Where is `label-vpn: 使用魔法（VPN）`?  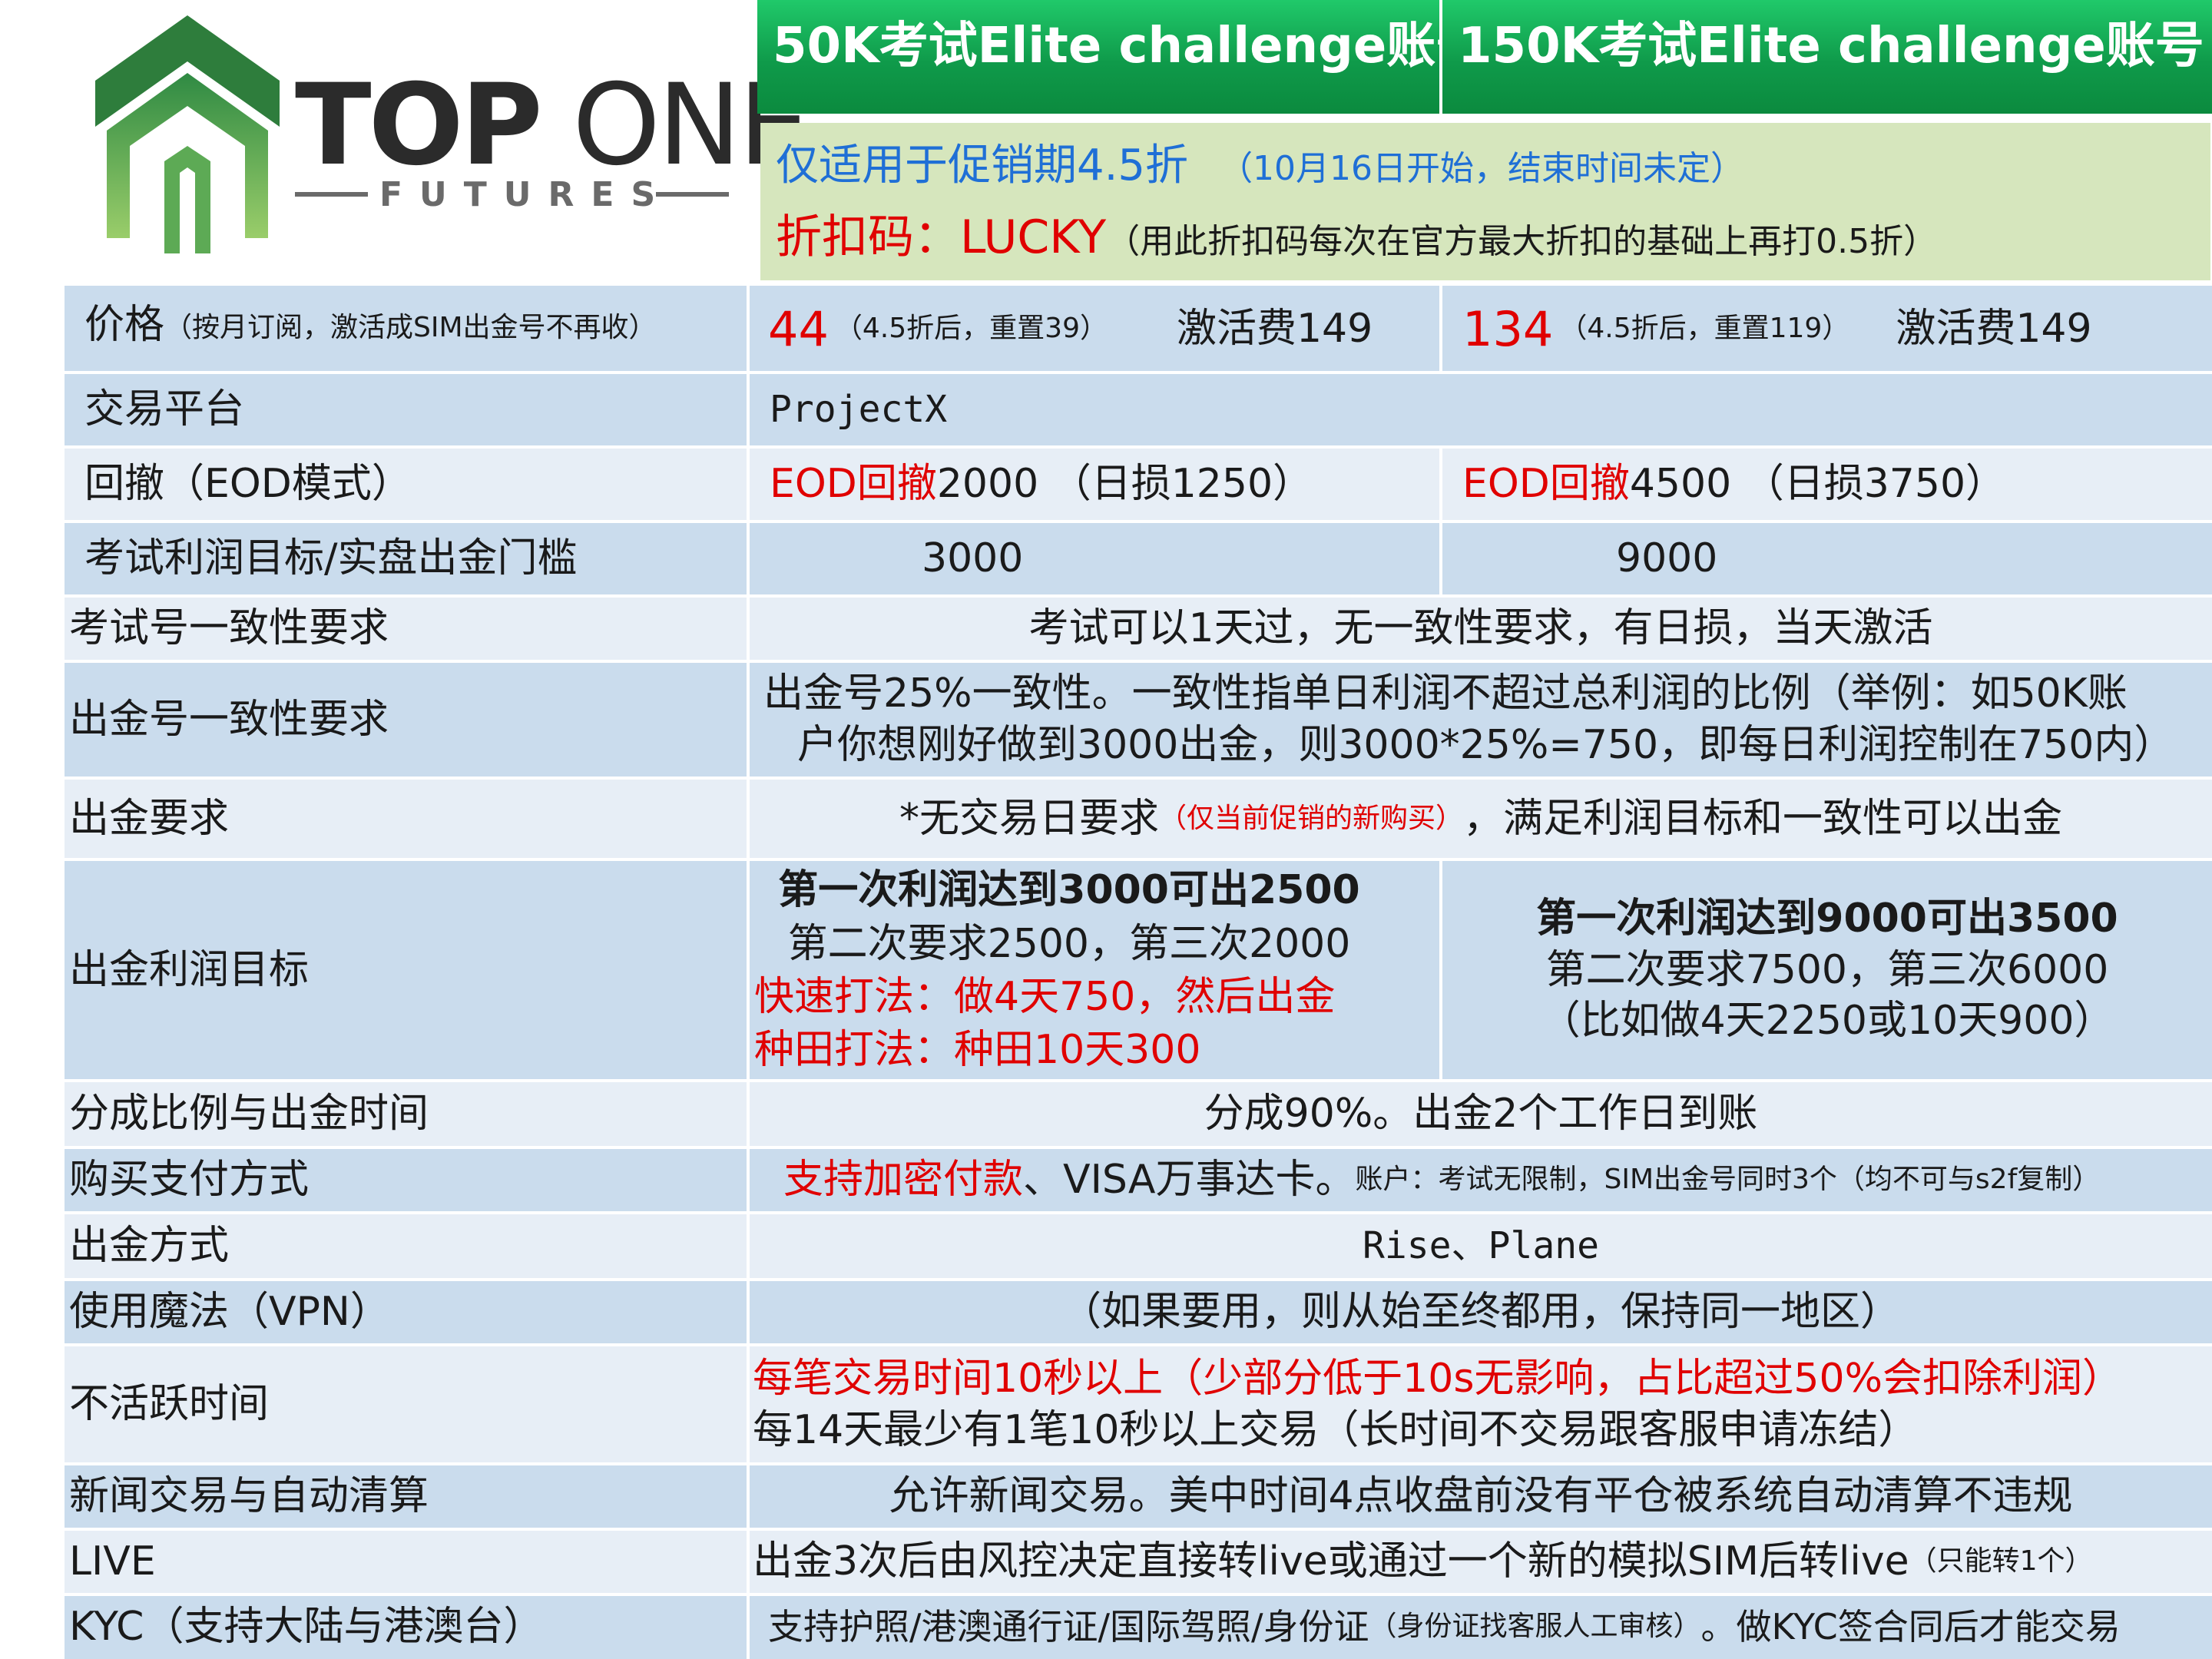 label-vpn: 使用魔法（VPN） is located at coordinates (230, 1312).